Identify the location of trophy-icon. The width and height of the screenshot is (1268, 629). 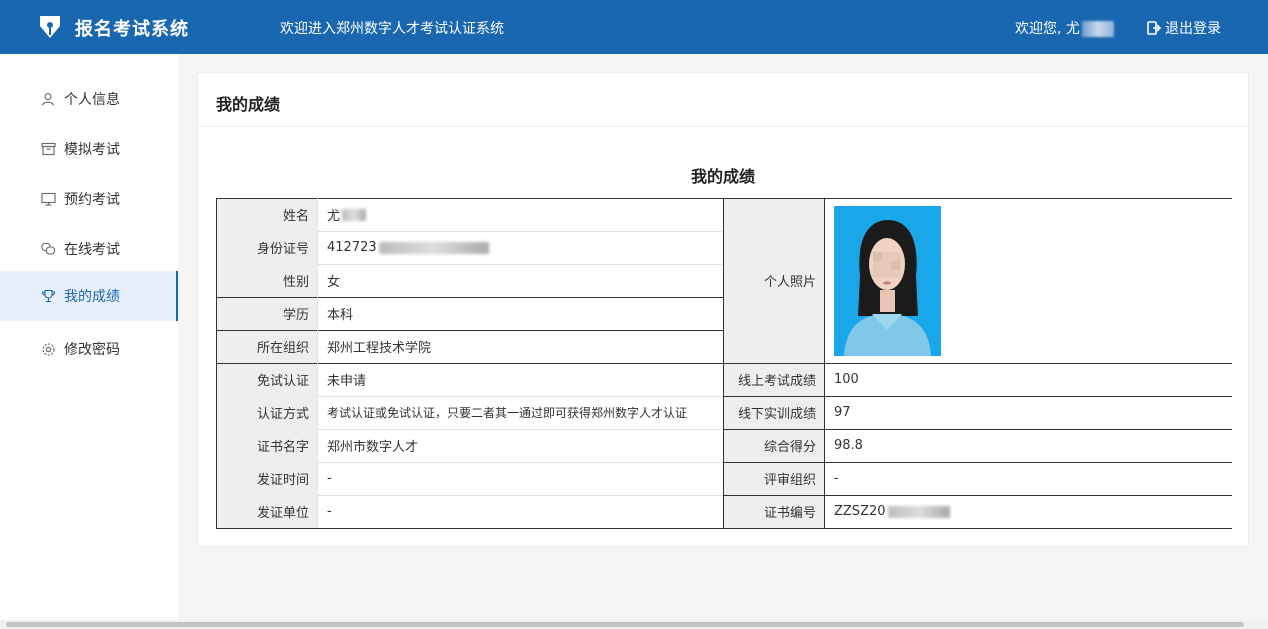
(48, 296).